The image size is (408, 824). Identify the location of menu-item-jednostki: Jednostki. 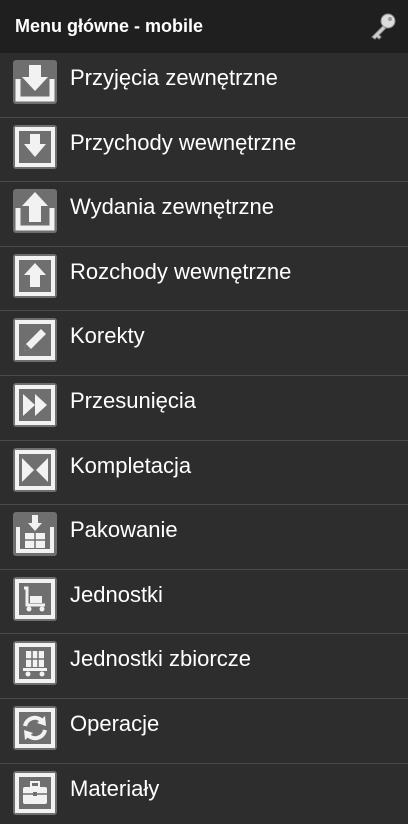
(204, 602).